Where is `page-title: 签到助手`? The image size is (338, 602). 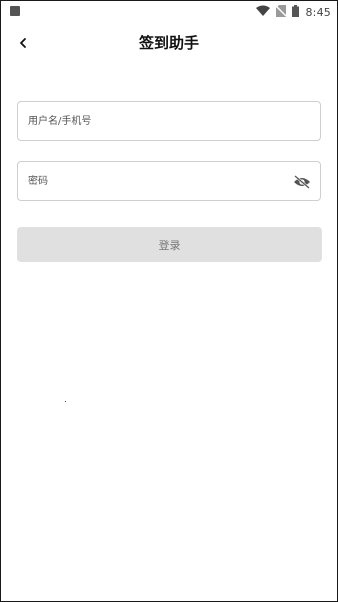 page-title: 签到助手 is located at coordinates (168, 43).